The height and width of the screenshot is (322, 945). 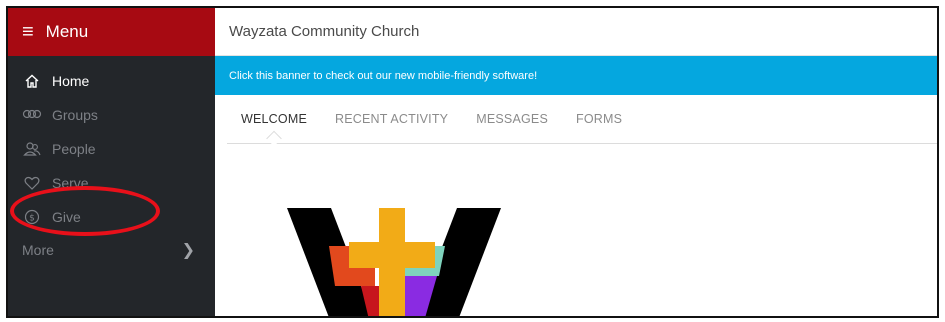 I want to click on people-icon, so click(x=32, y=149).